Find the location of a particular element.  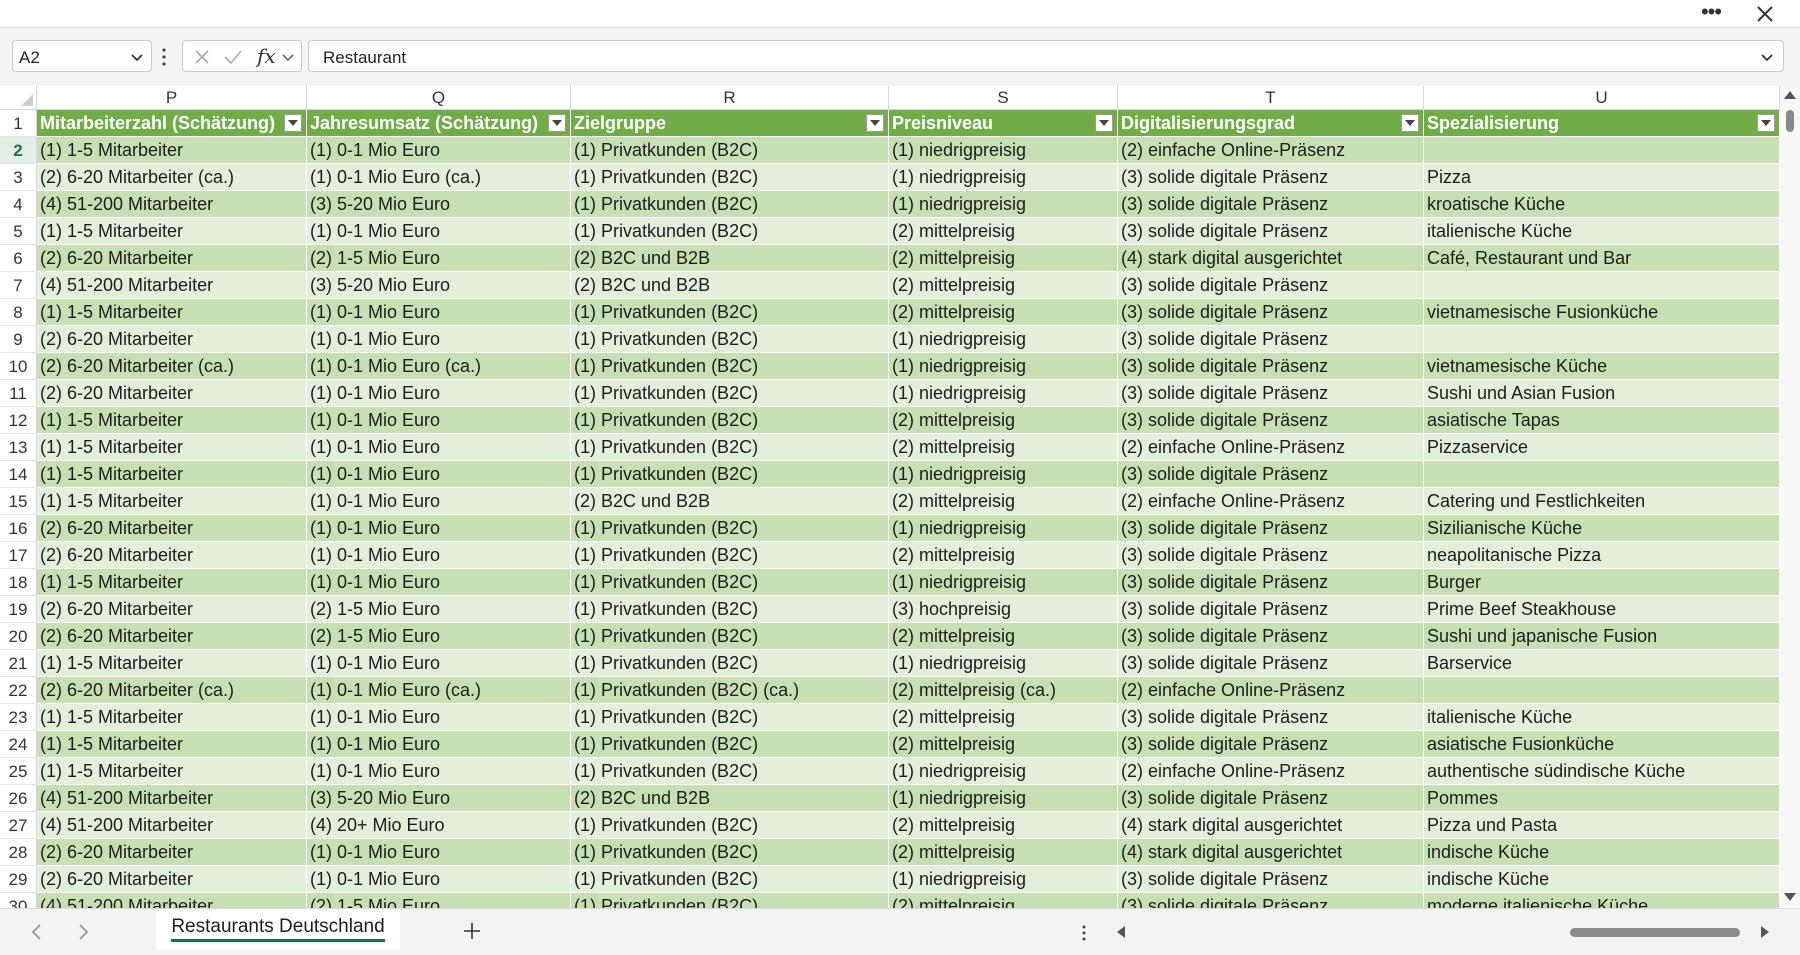

row-number: 9 is located at coordinates (18, 339).